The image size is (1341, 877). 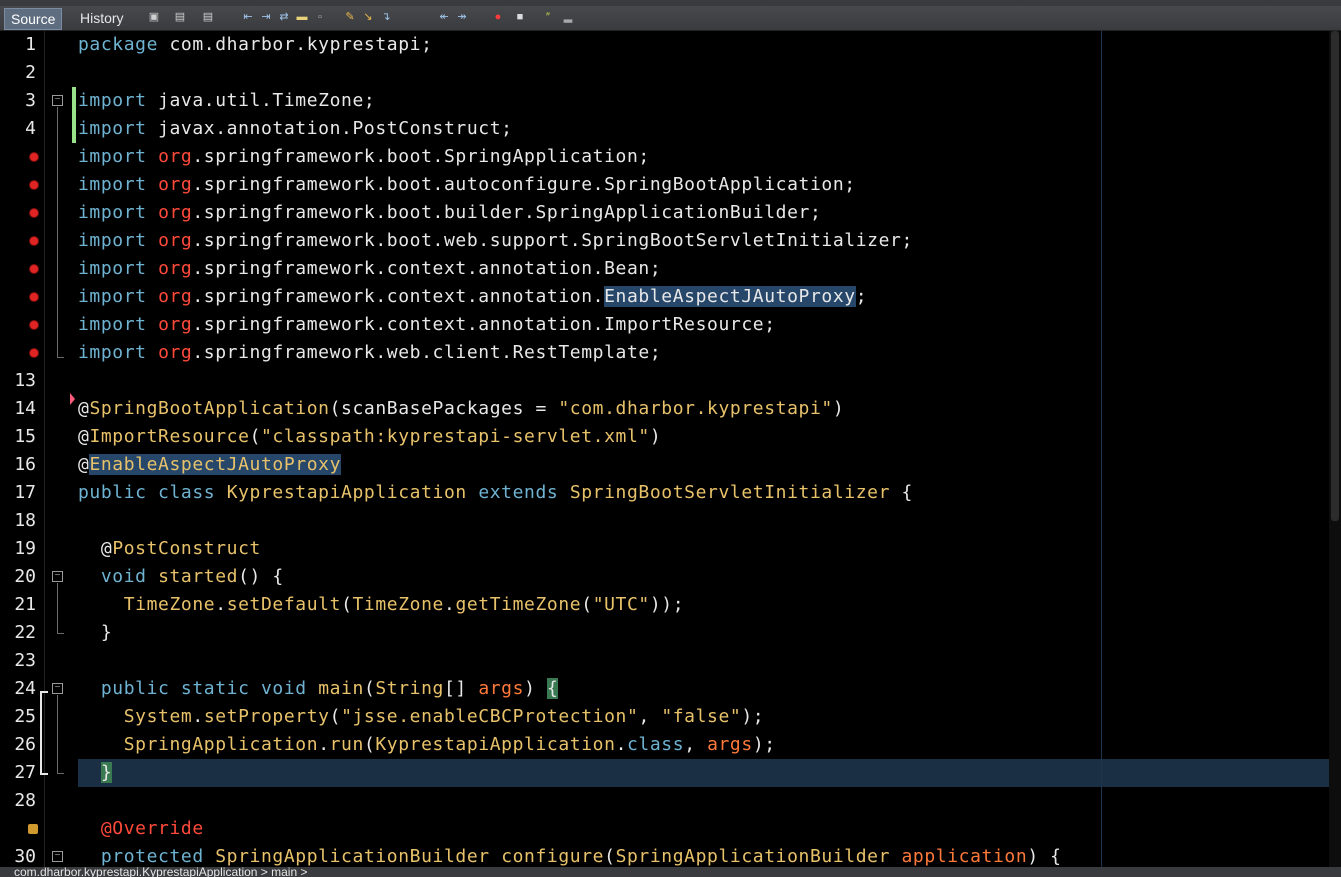 What do you see at coordinates (152, 492) in the screenshot?
I see `code-token: public class` at bounding box center [152, 492].